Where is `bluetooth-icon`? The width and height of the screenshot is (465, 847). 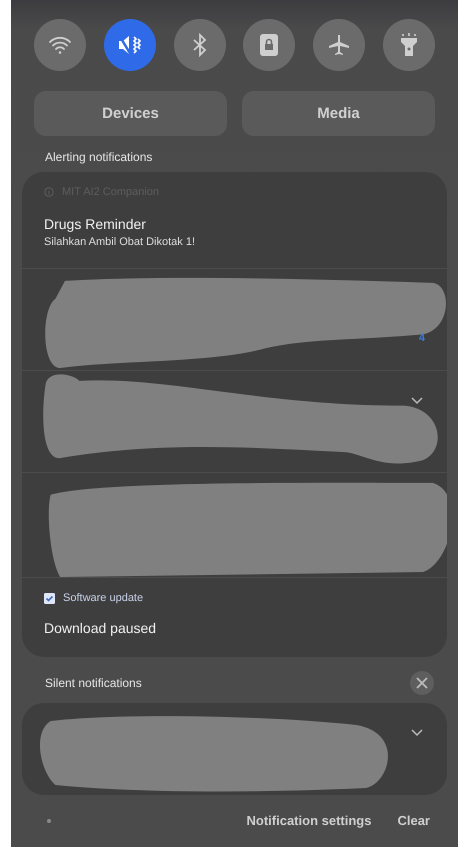 bluetooth-icon is located at coordinates (200, 45).